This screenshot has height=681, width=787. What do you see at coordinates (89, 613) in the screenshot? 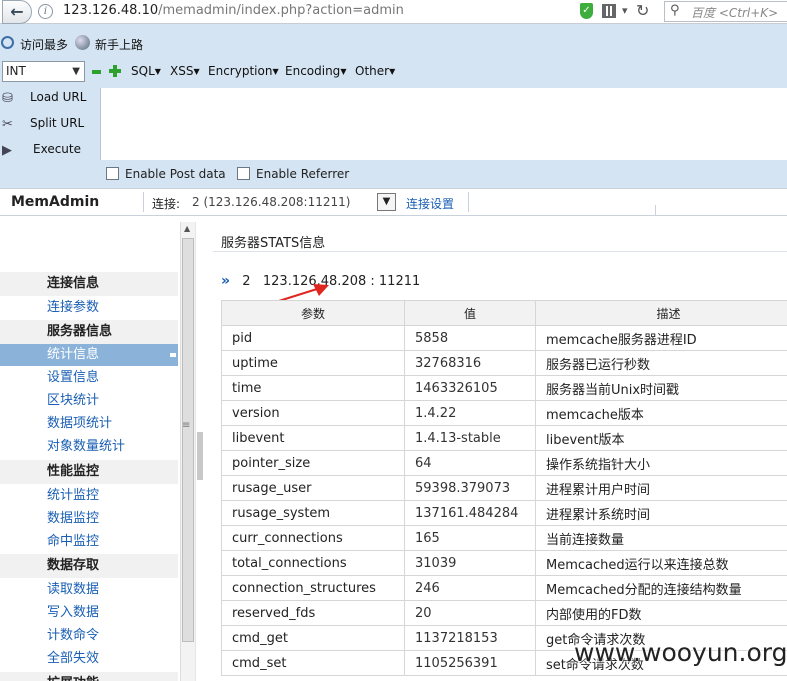
I see `sidebar-item-write-data: 写入数据` at bounding box center [89, 613].